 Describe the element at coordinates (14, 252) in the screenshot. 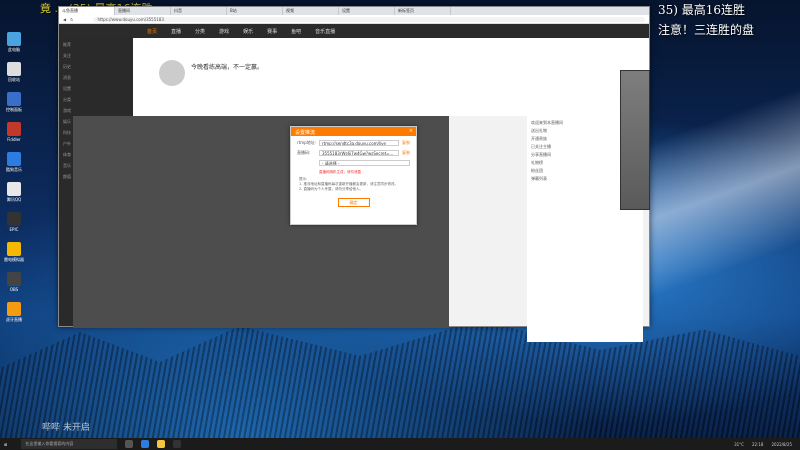

I see `desktop-icon: 雷电模拟器` at that location.